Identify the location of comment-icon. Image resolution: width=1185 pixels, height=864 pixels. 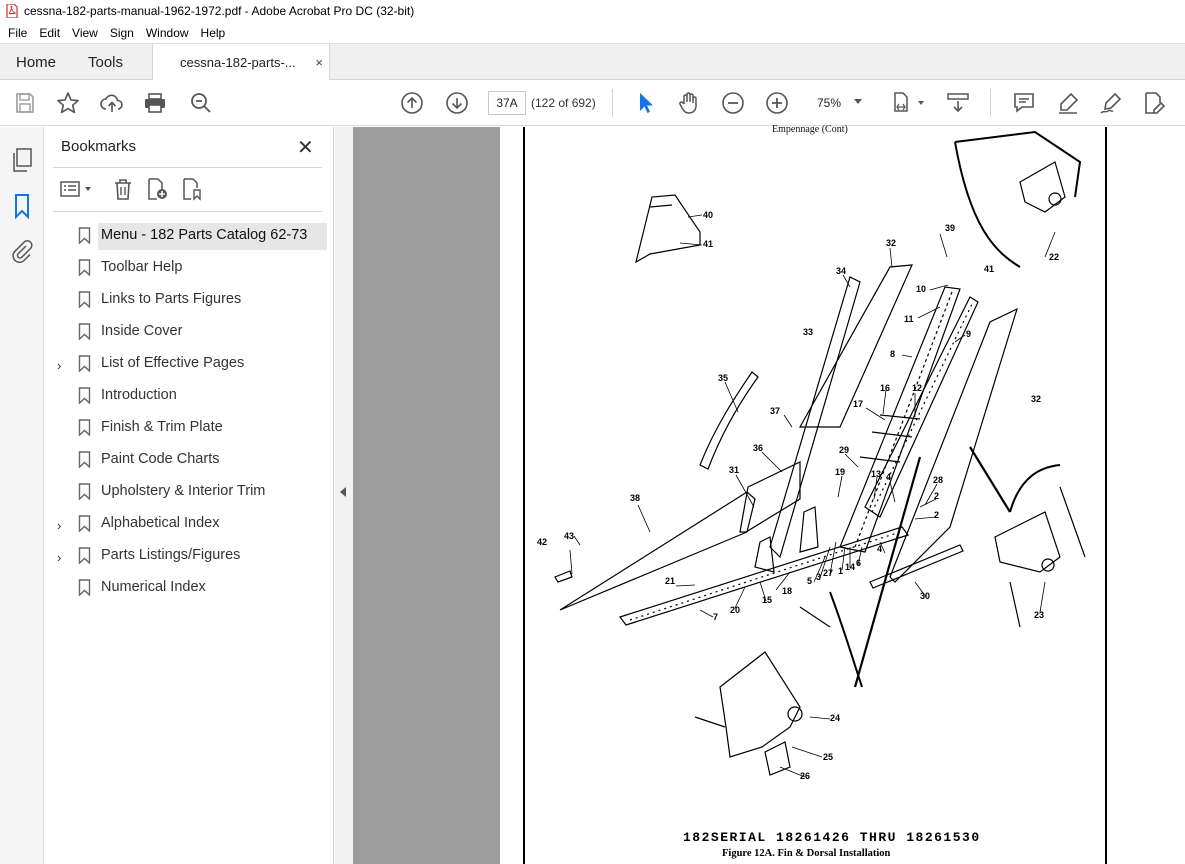
(1024, 103).